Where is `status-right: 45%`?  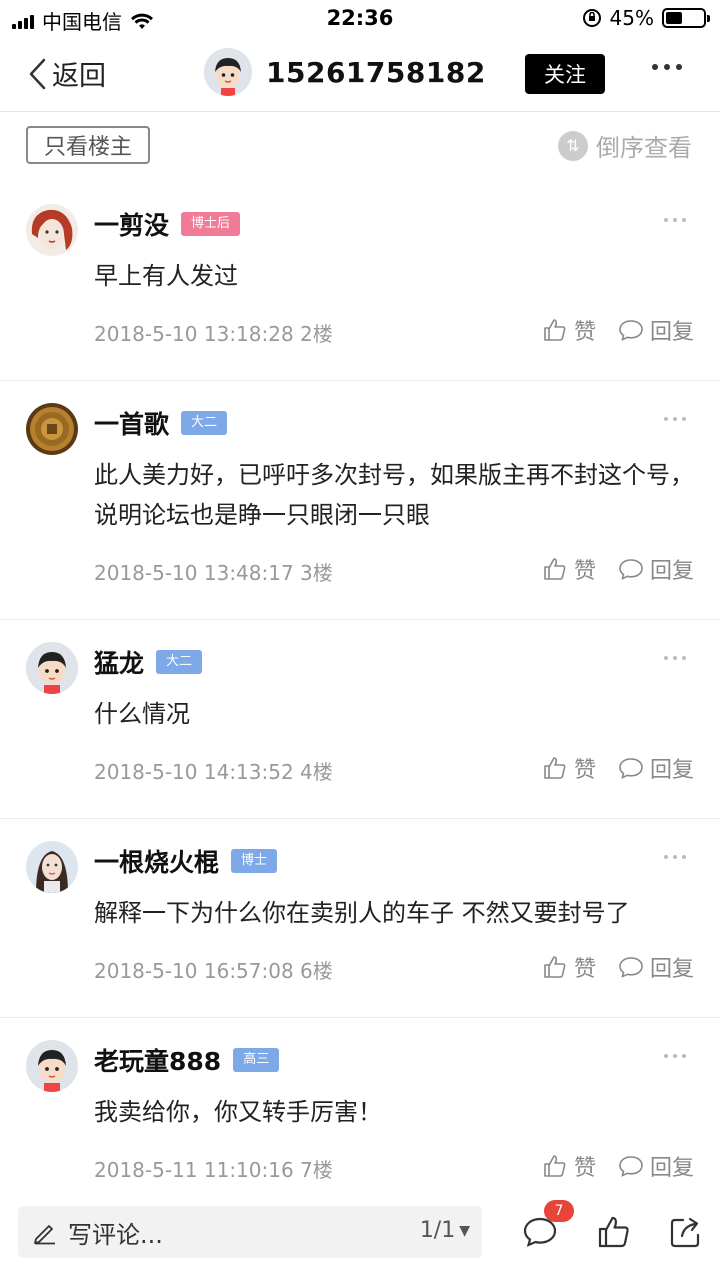
status-right: 45% is located at coordinates (646, 18).